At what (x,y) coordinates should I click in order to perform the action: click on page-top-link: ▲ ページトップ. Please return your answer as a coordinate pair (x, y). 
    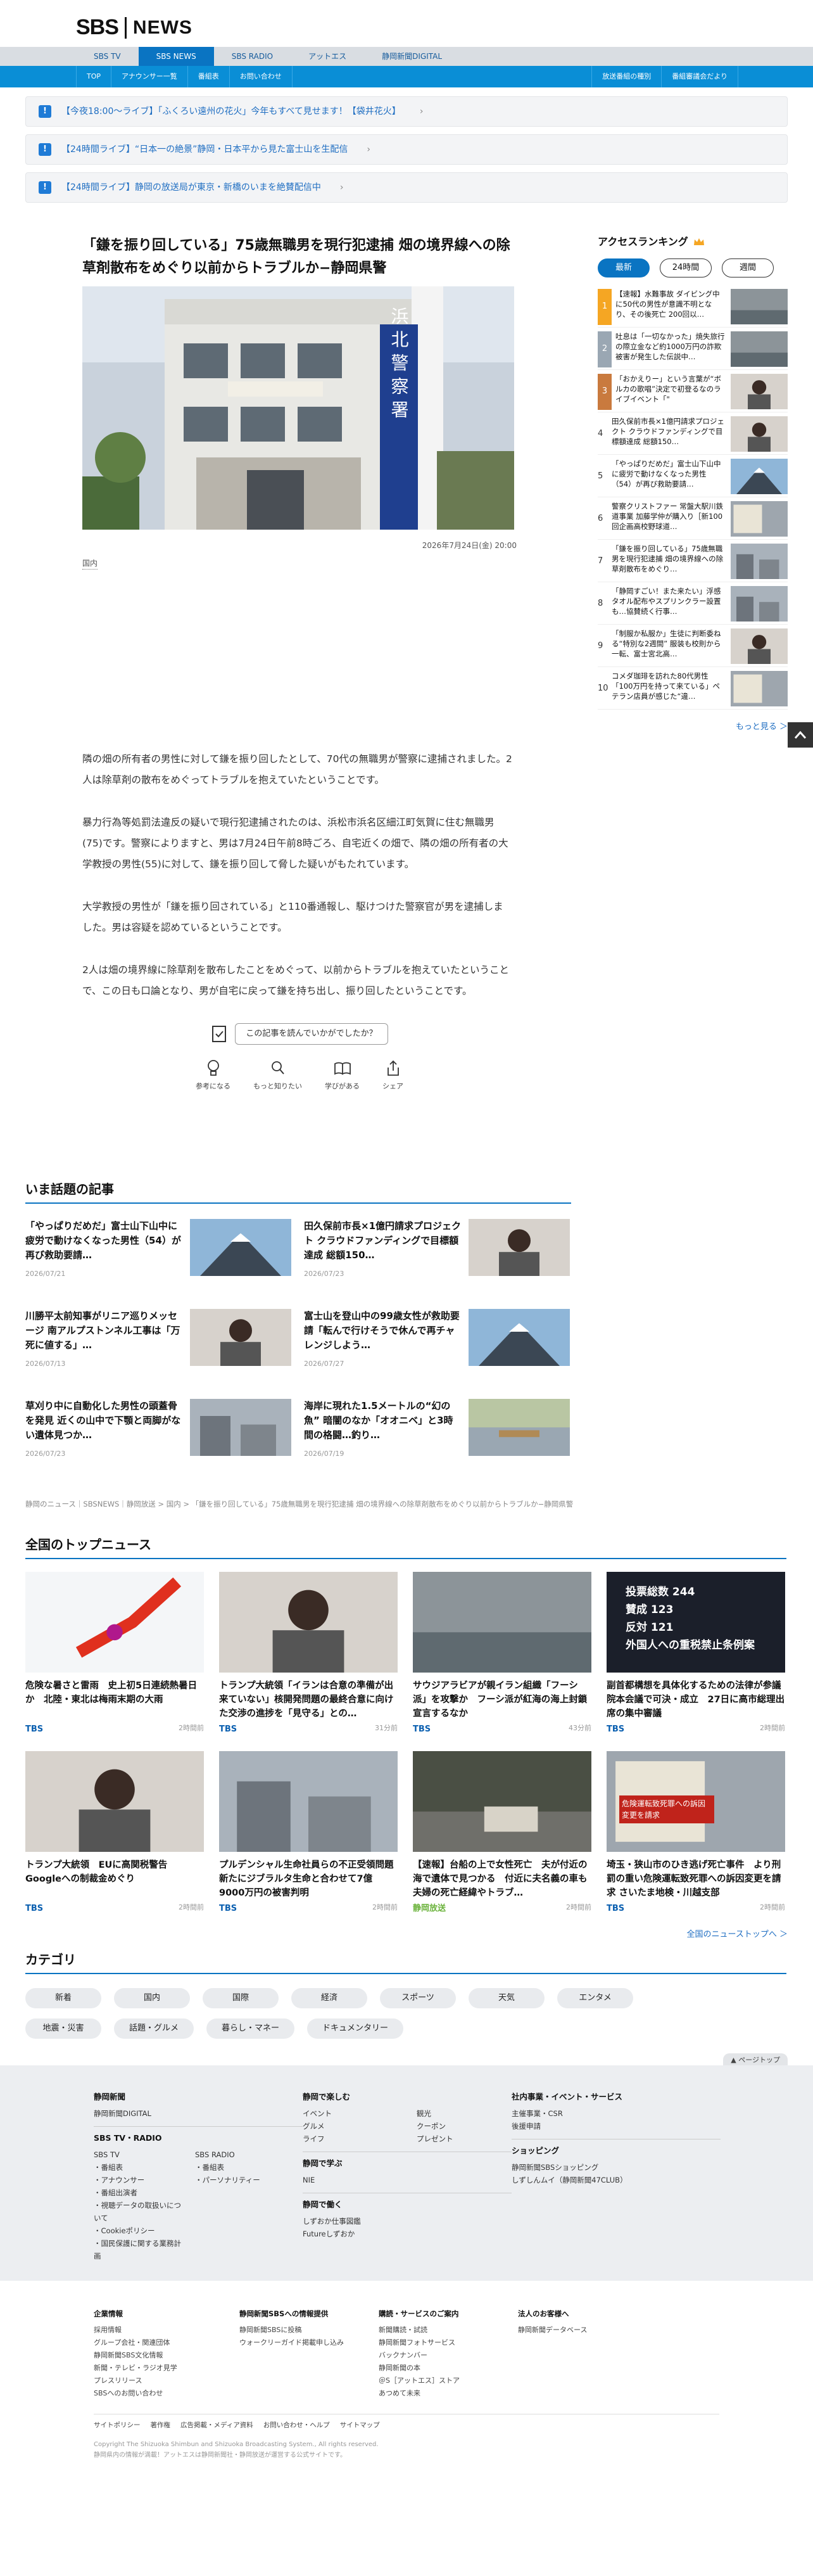
    Looking at the image, I should click on (755, 2060).